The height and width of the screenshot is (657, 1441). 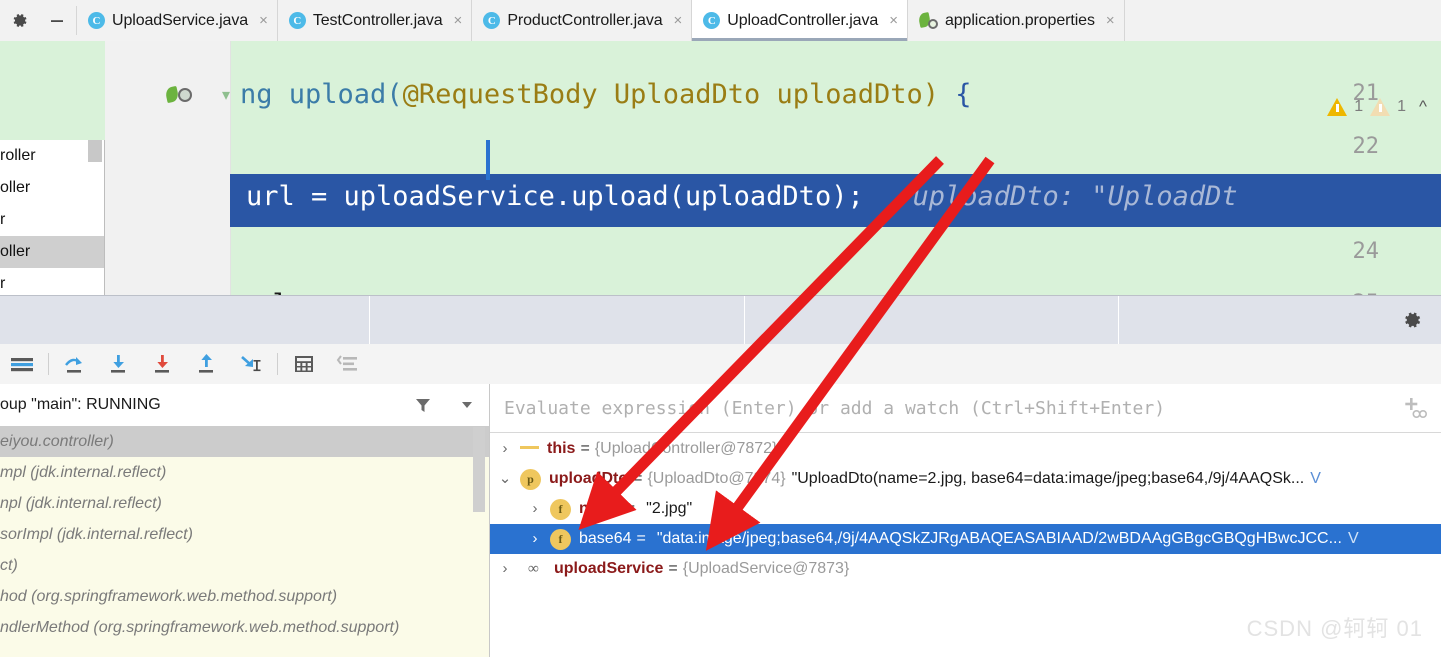 What do you see at coordinates (1380, 107) in the screenshot?
I see `weak-warning-icon` at bounding box center [1380, 107].